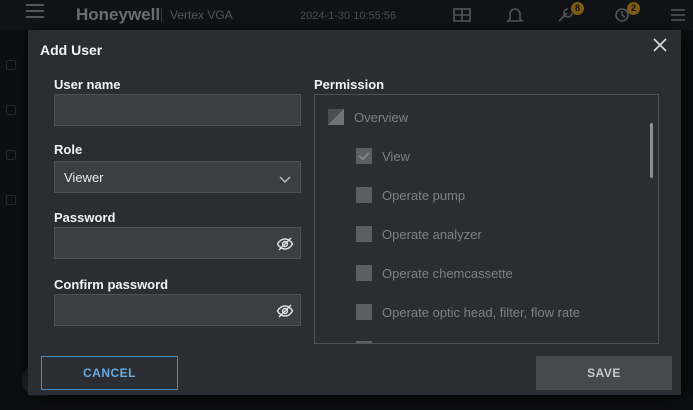 The image size is (693, 410). What do you see at coordinates (660, 45) in the screenshot?
I see `close-icon` at bounding box center [660, 45].